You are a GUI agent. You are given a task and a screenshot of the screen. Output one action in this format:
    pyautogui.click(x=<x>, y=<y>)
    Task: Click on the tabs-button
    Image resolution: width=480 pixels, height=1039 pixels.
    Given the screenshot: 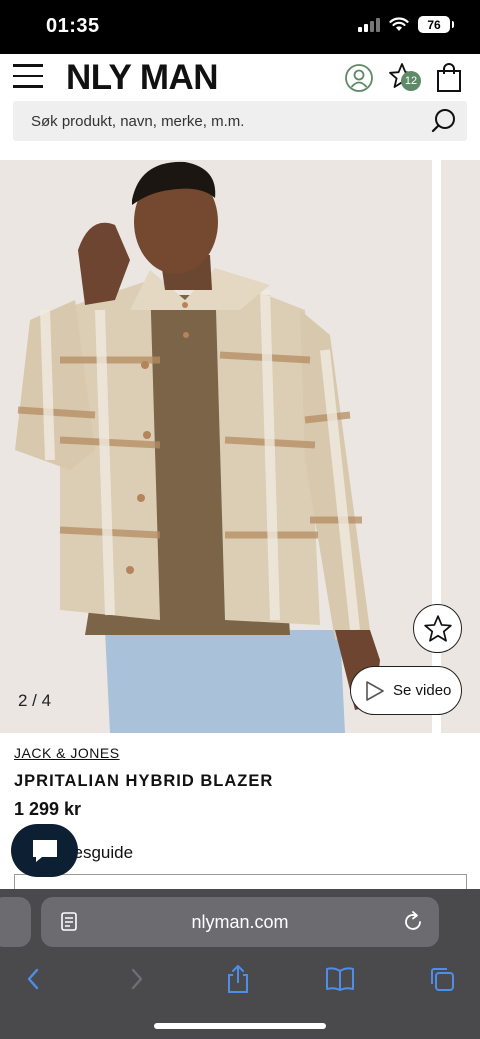 What is the action you would take?
    pyautogui.click(x=442, y=979)
    